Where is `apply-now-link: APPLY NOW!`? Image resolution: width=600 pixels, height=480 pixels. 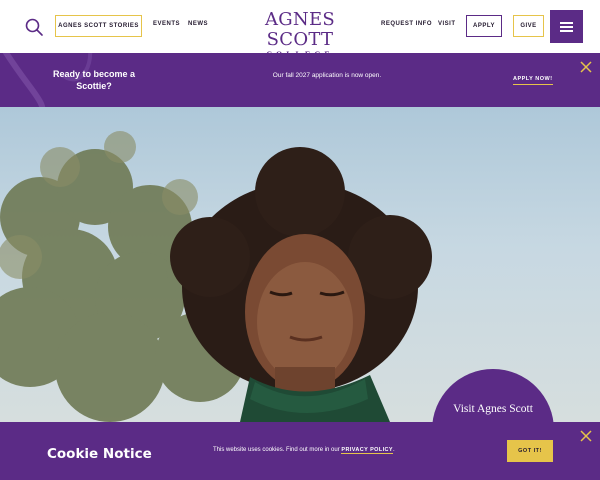
apply-now-link: APPLY NOW! is located at coordinates (533, 80).